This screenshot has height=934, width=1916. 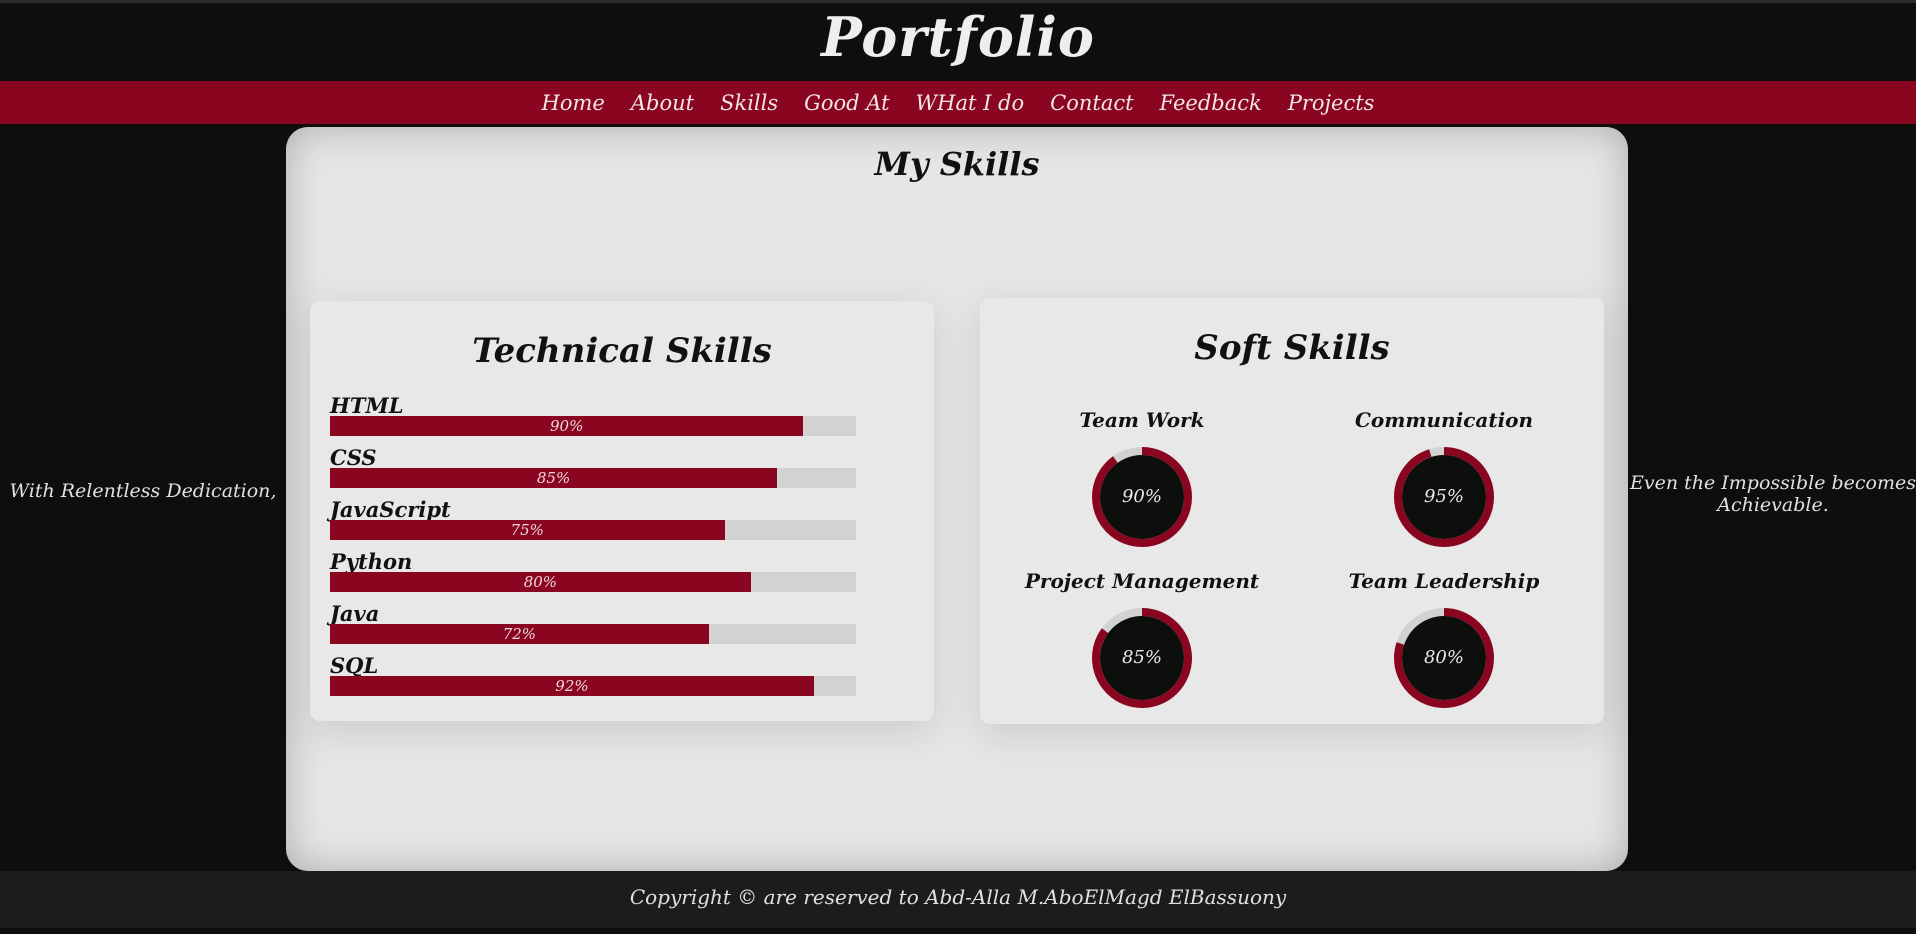 What do you see at coordinates (572, 686) in the screenshot?
I see `progress-label: 92%` at bounding box center [572, 686].